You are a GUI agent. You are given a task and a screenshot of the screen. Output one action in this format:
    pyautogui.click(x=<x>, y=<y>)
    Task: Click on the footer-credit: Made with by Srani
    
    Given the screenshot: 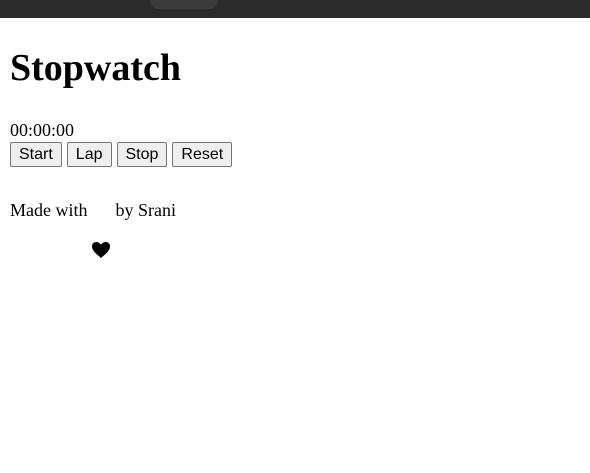 What is the action you would take?
    pyautogui.click(x=93, y=229)
    